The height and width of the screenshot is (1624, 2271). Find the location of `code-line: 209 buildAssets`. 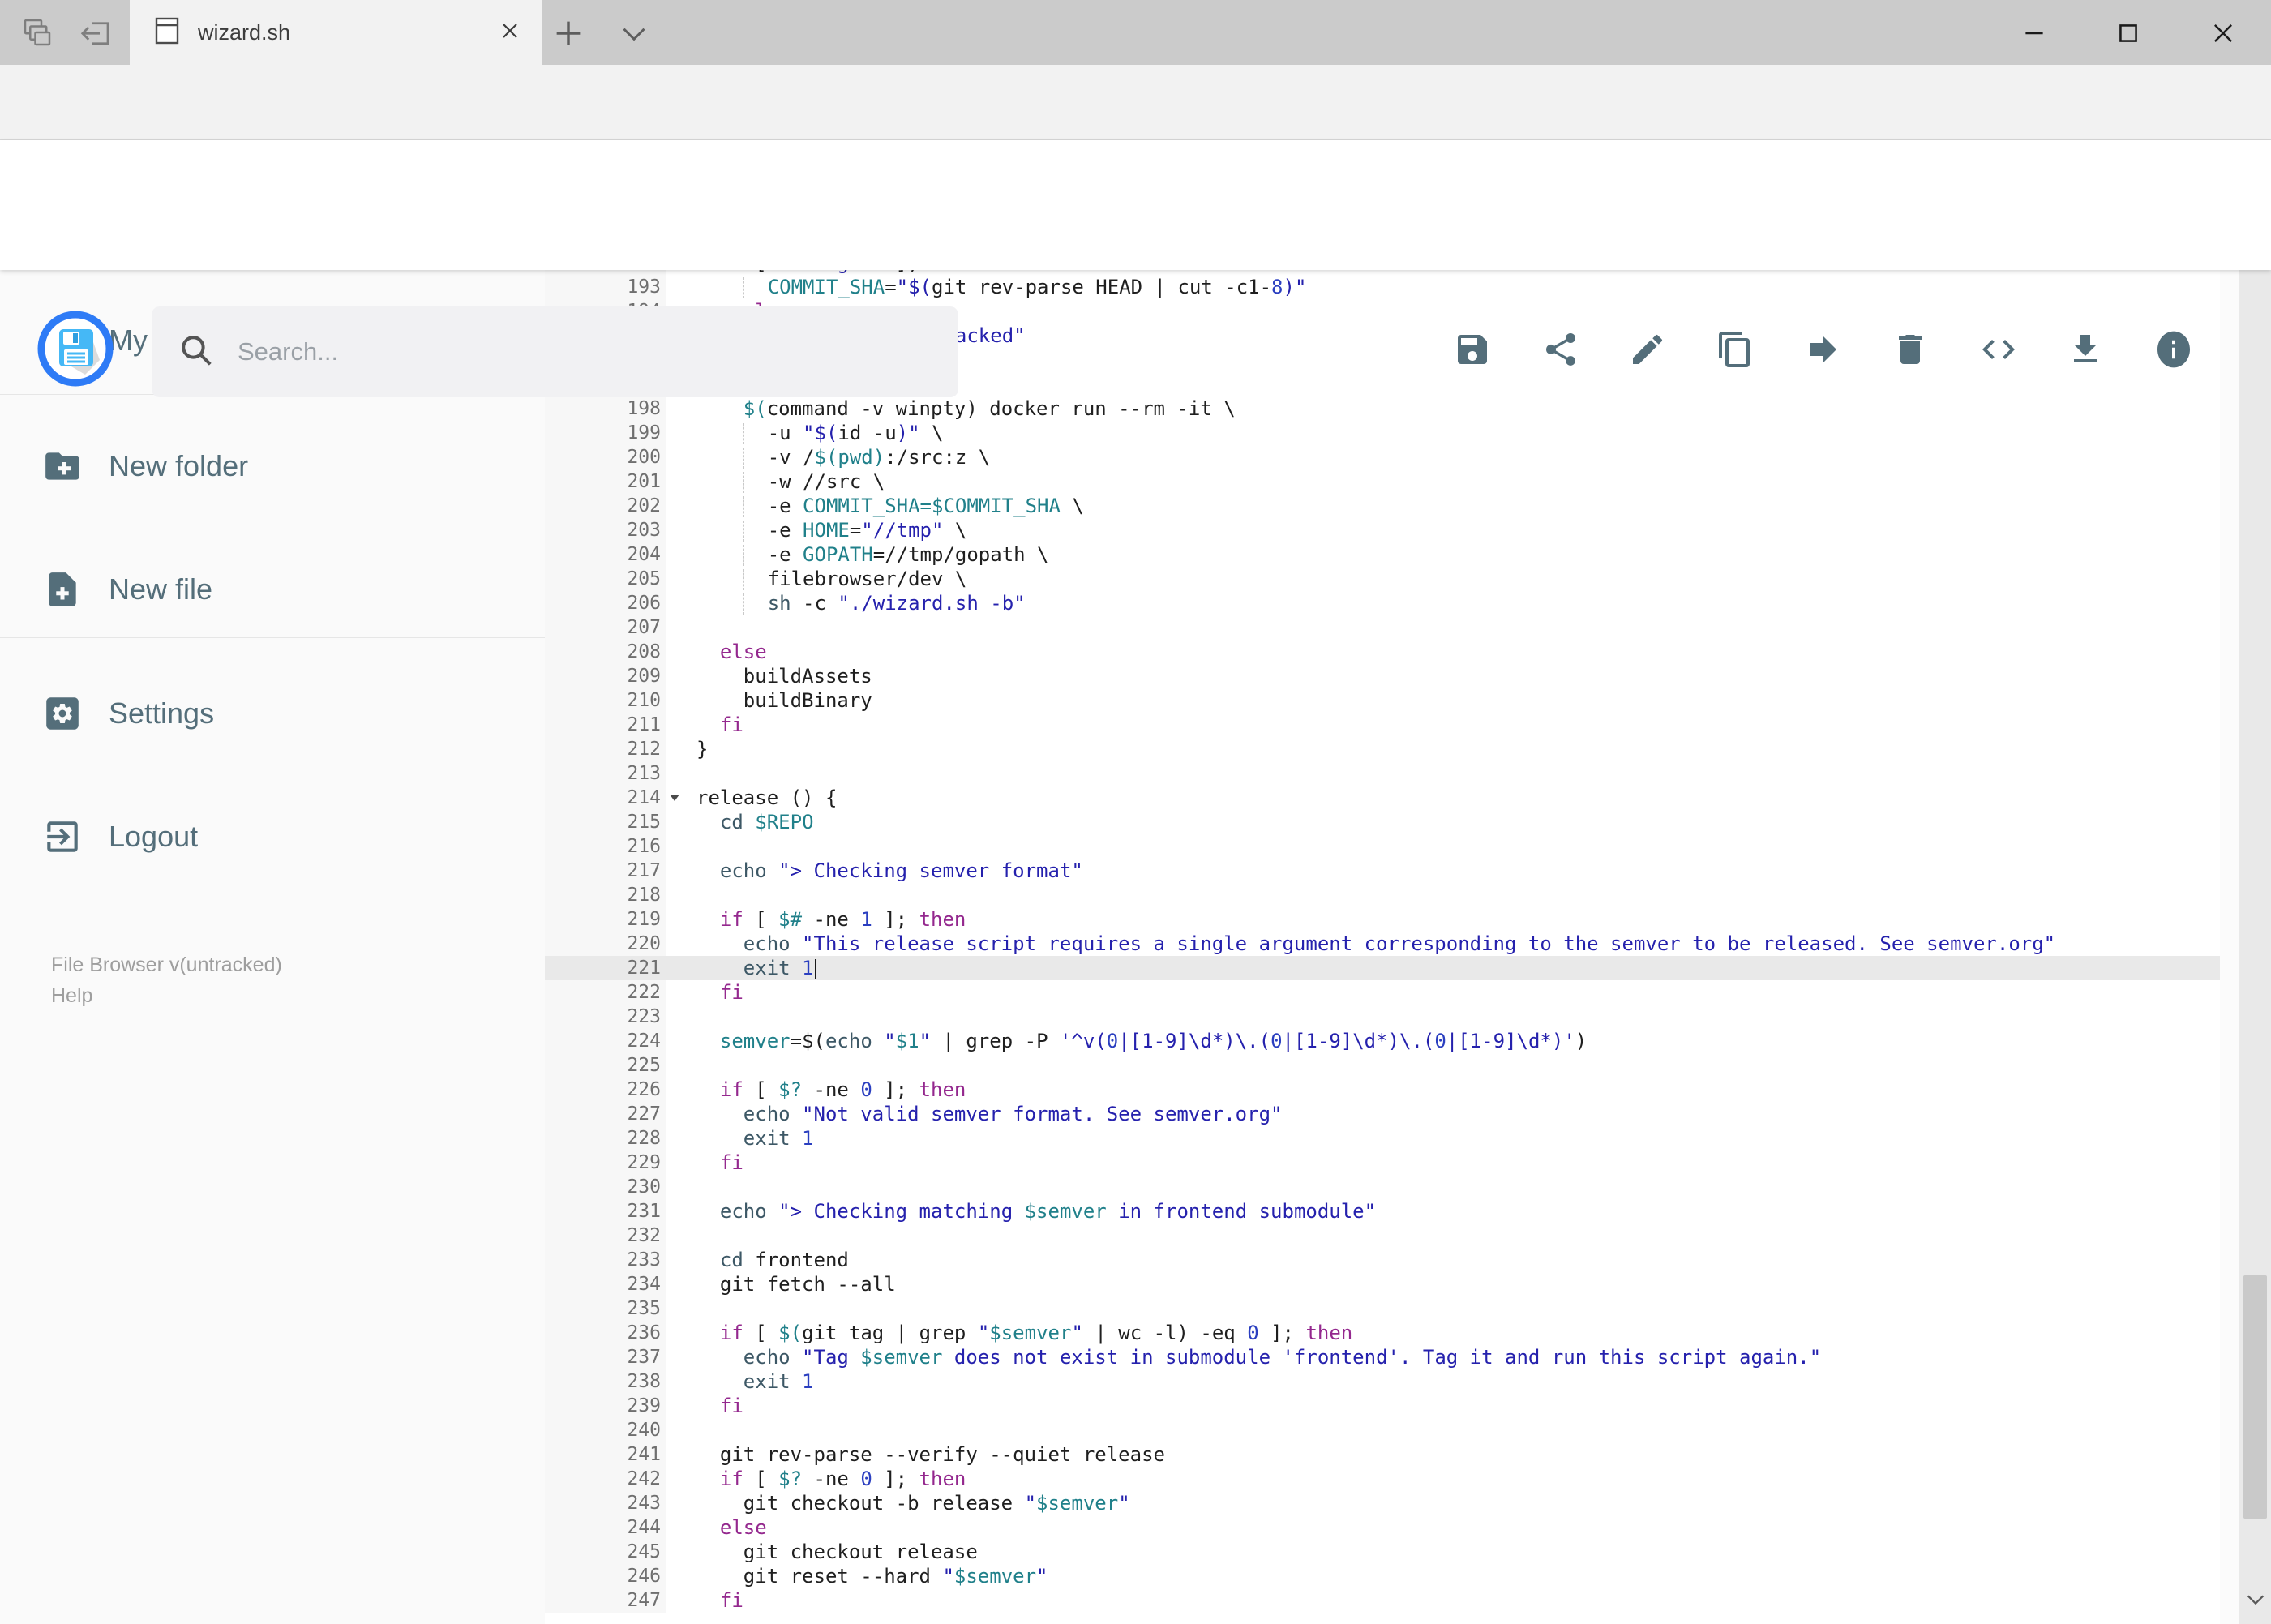

code-line: 209 buildAssets is located at coordinates (1382, 676).